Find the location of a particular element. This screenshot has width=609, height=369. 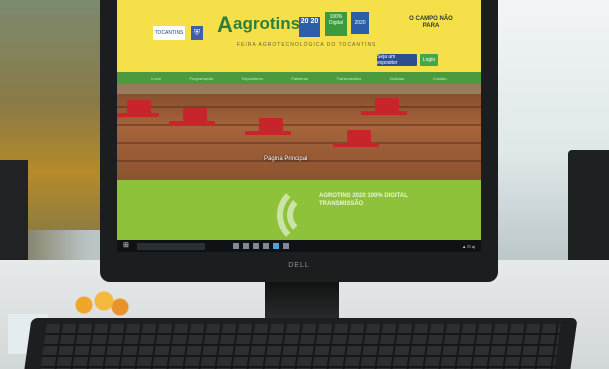

hero-caption: Página Principal is located at coordinates (286, 159).